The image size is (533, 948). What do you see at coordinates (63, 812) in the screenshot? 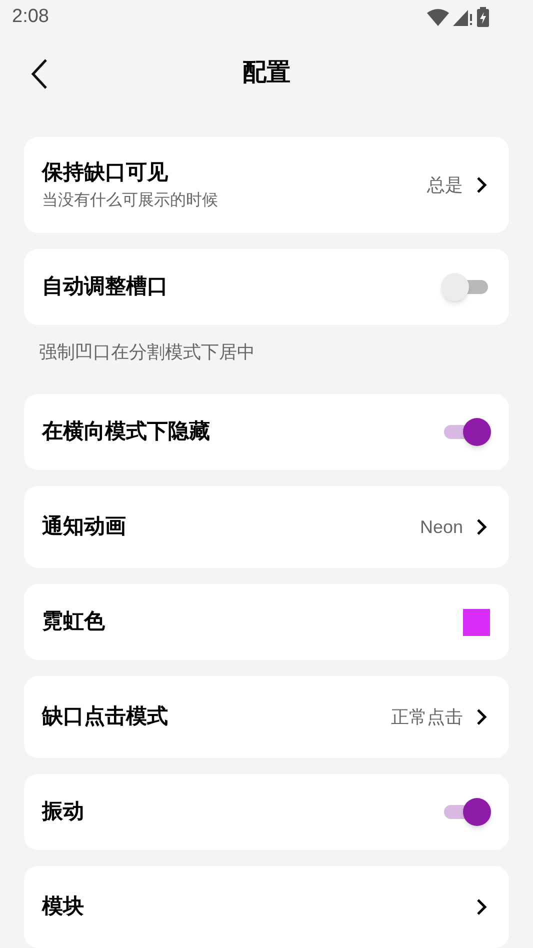
I see `setting-title: 振动` at bounding box center [63, 812].